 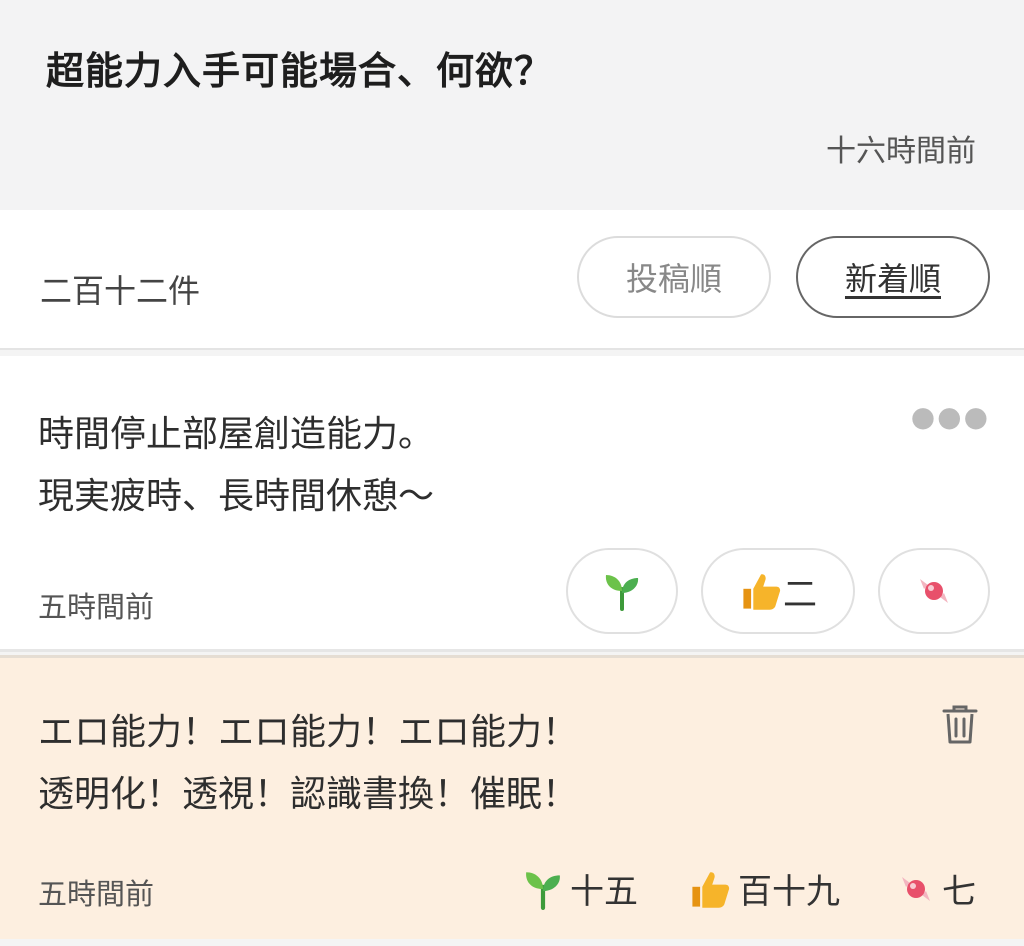 I want to click on comment-line: 透明化！透視！認識書換！催眠！, so click(x=308, y=794).